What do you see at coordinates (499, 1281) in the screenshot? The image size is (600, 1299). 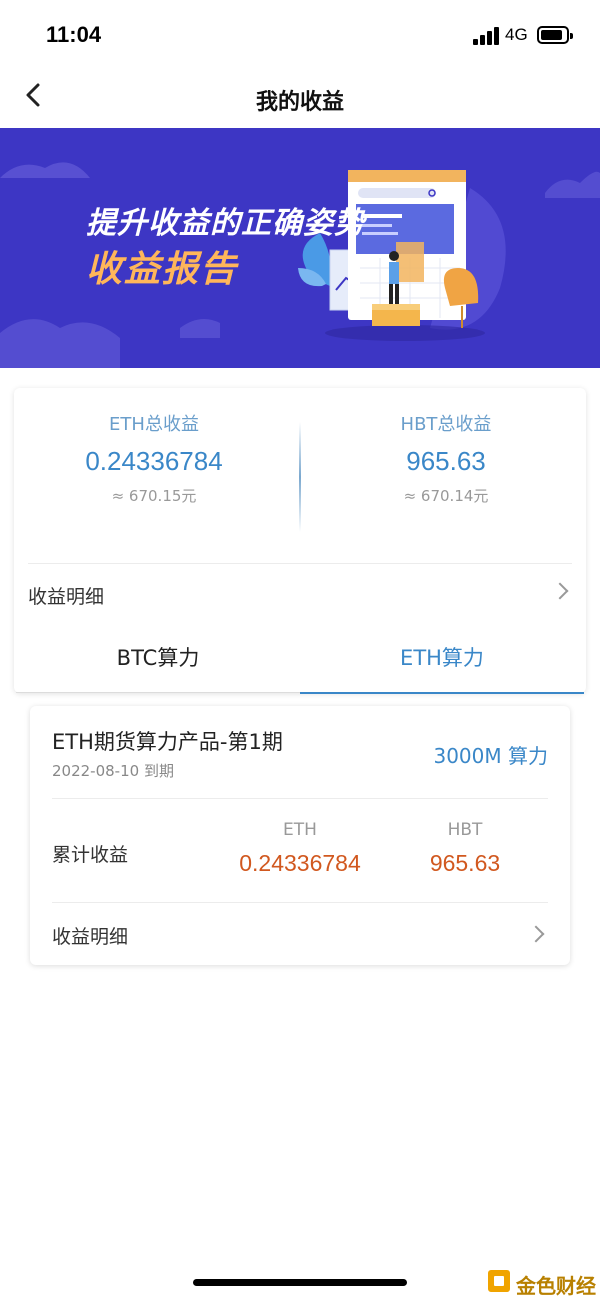 I see `watermark-logo-icon` at bounding box center [499, 1281].